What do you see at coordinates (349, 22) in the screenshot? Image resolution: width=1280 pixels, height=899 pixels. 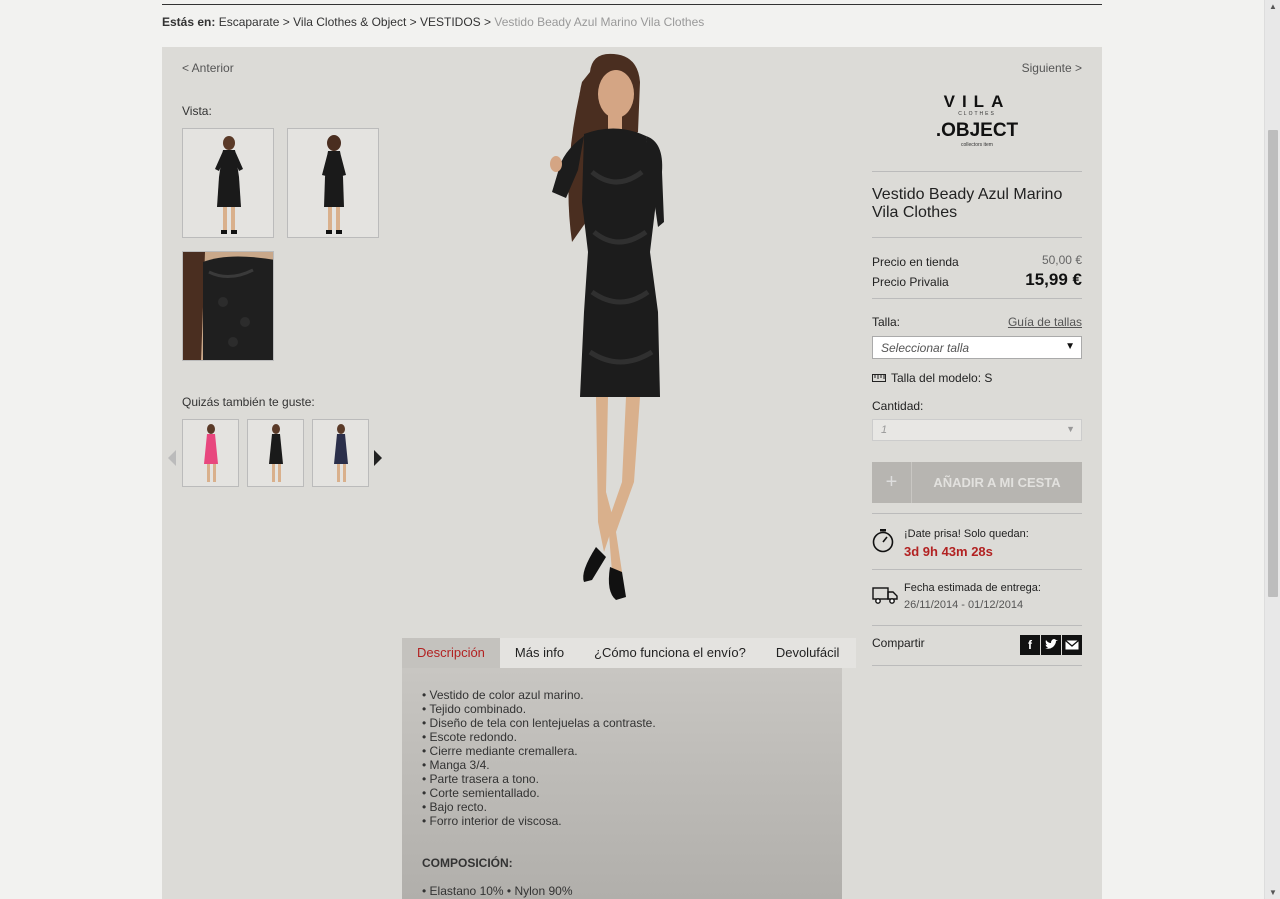 I see `breadcrumb-link-brand: Vila Clothes & Object` at bounding box center [349, 22].